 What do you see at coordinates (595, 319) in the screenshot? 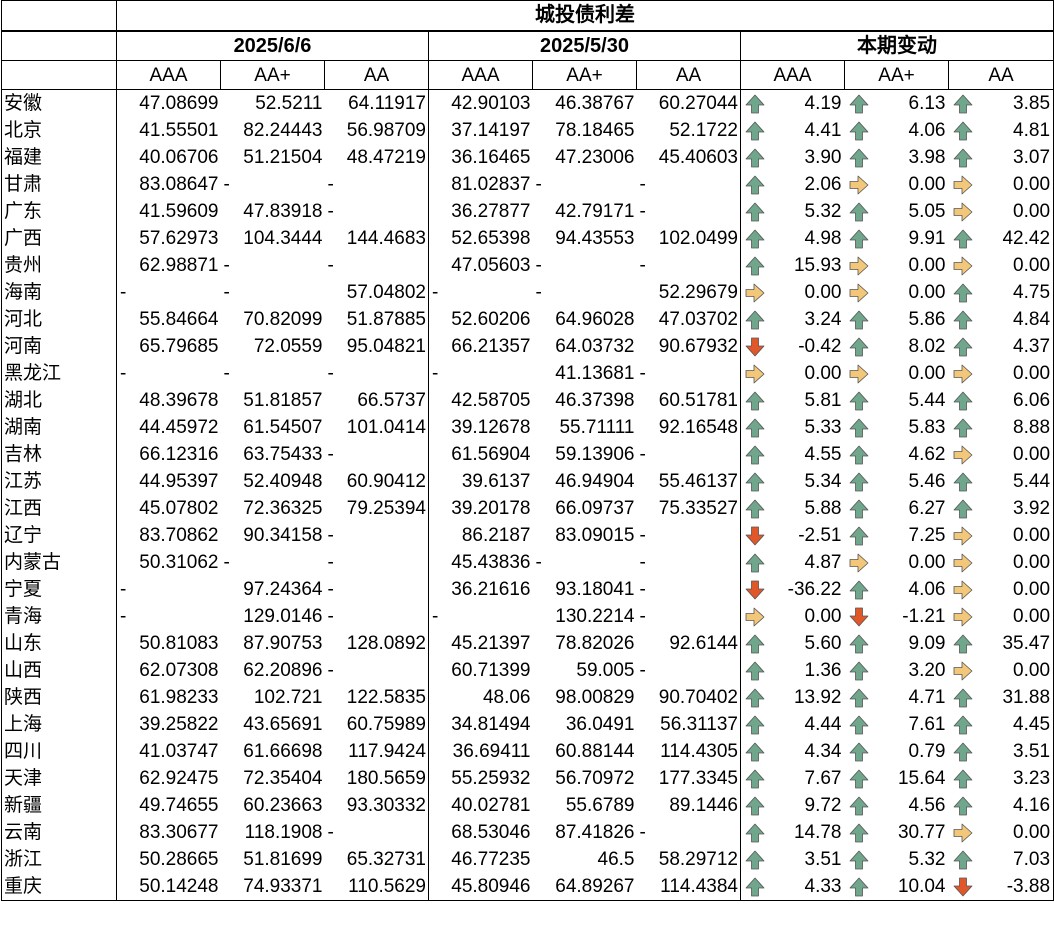
I see `value-cell: 64.96028` at bounding box center [595, 319].